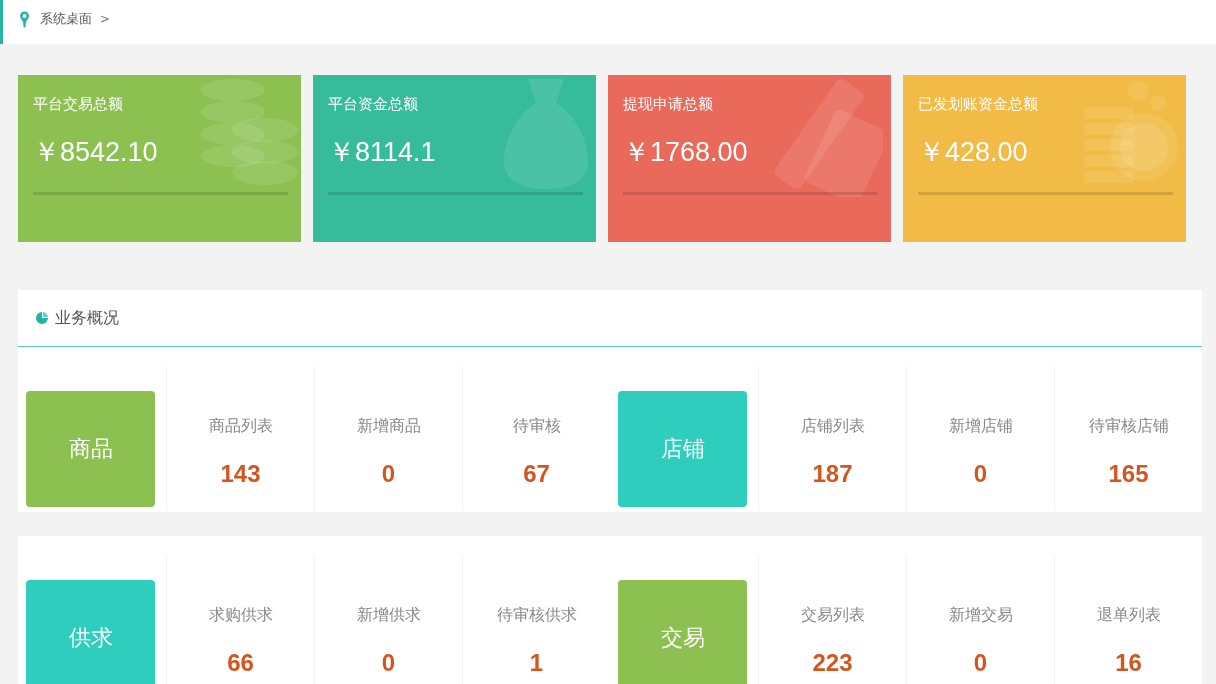  I want to click on stat-label: 店铺列表, so click(832, 426).